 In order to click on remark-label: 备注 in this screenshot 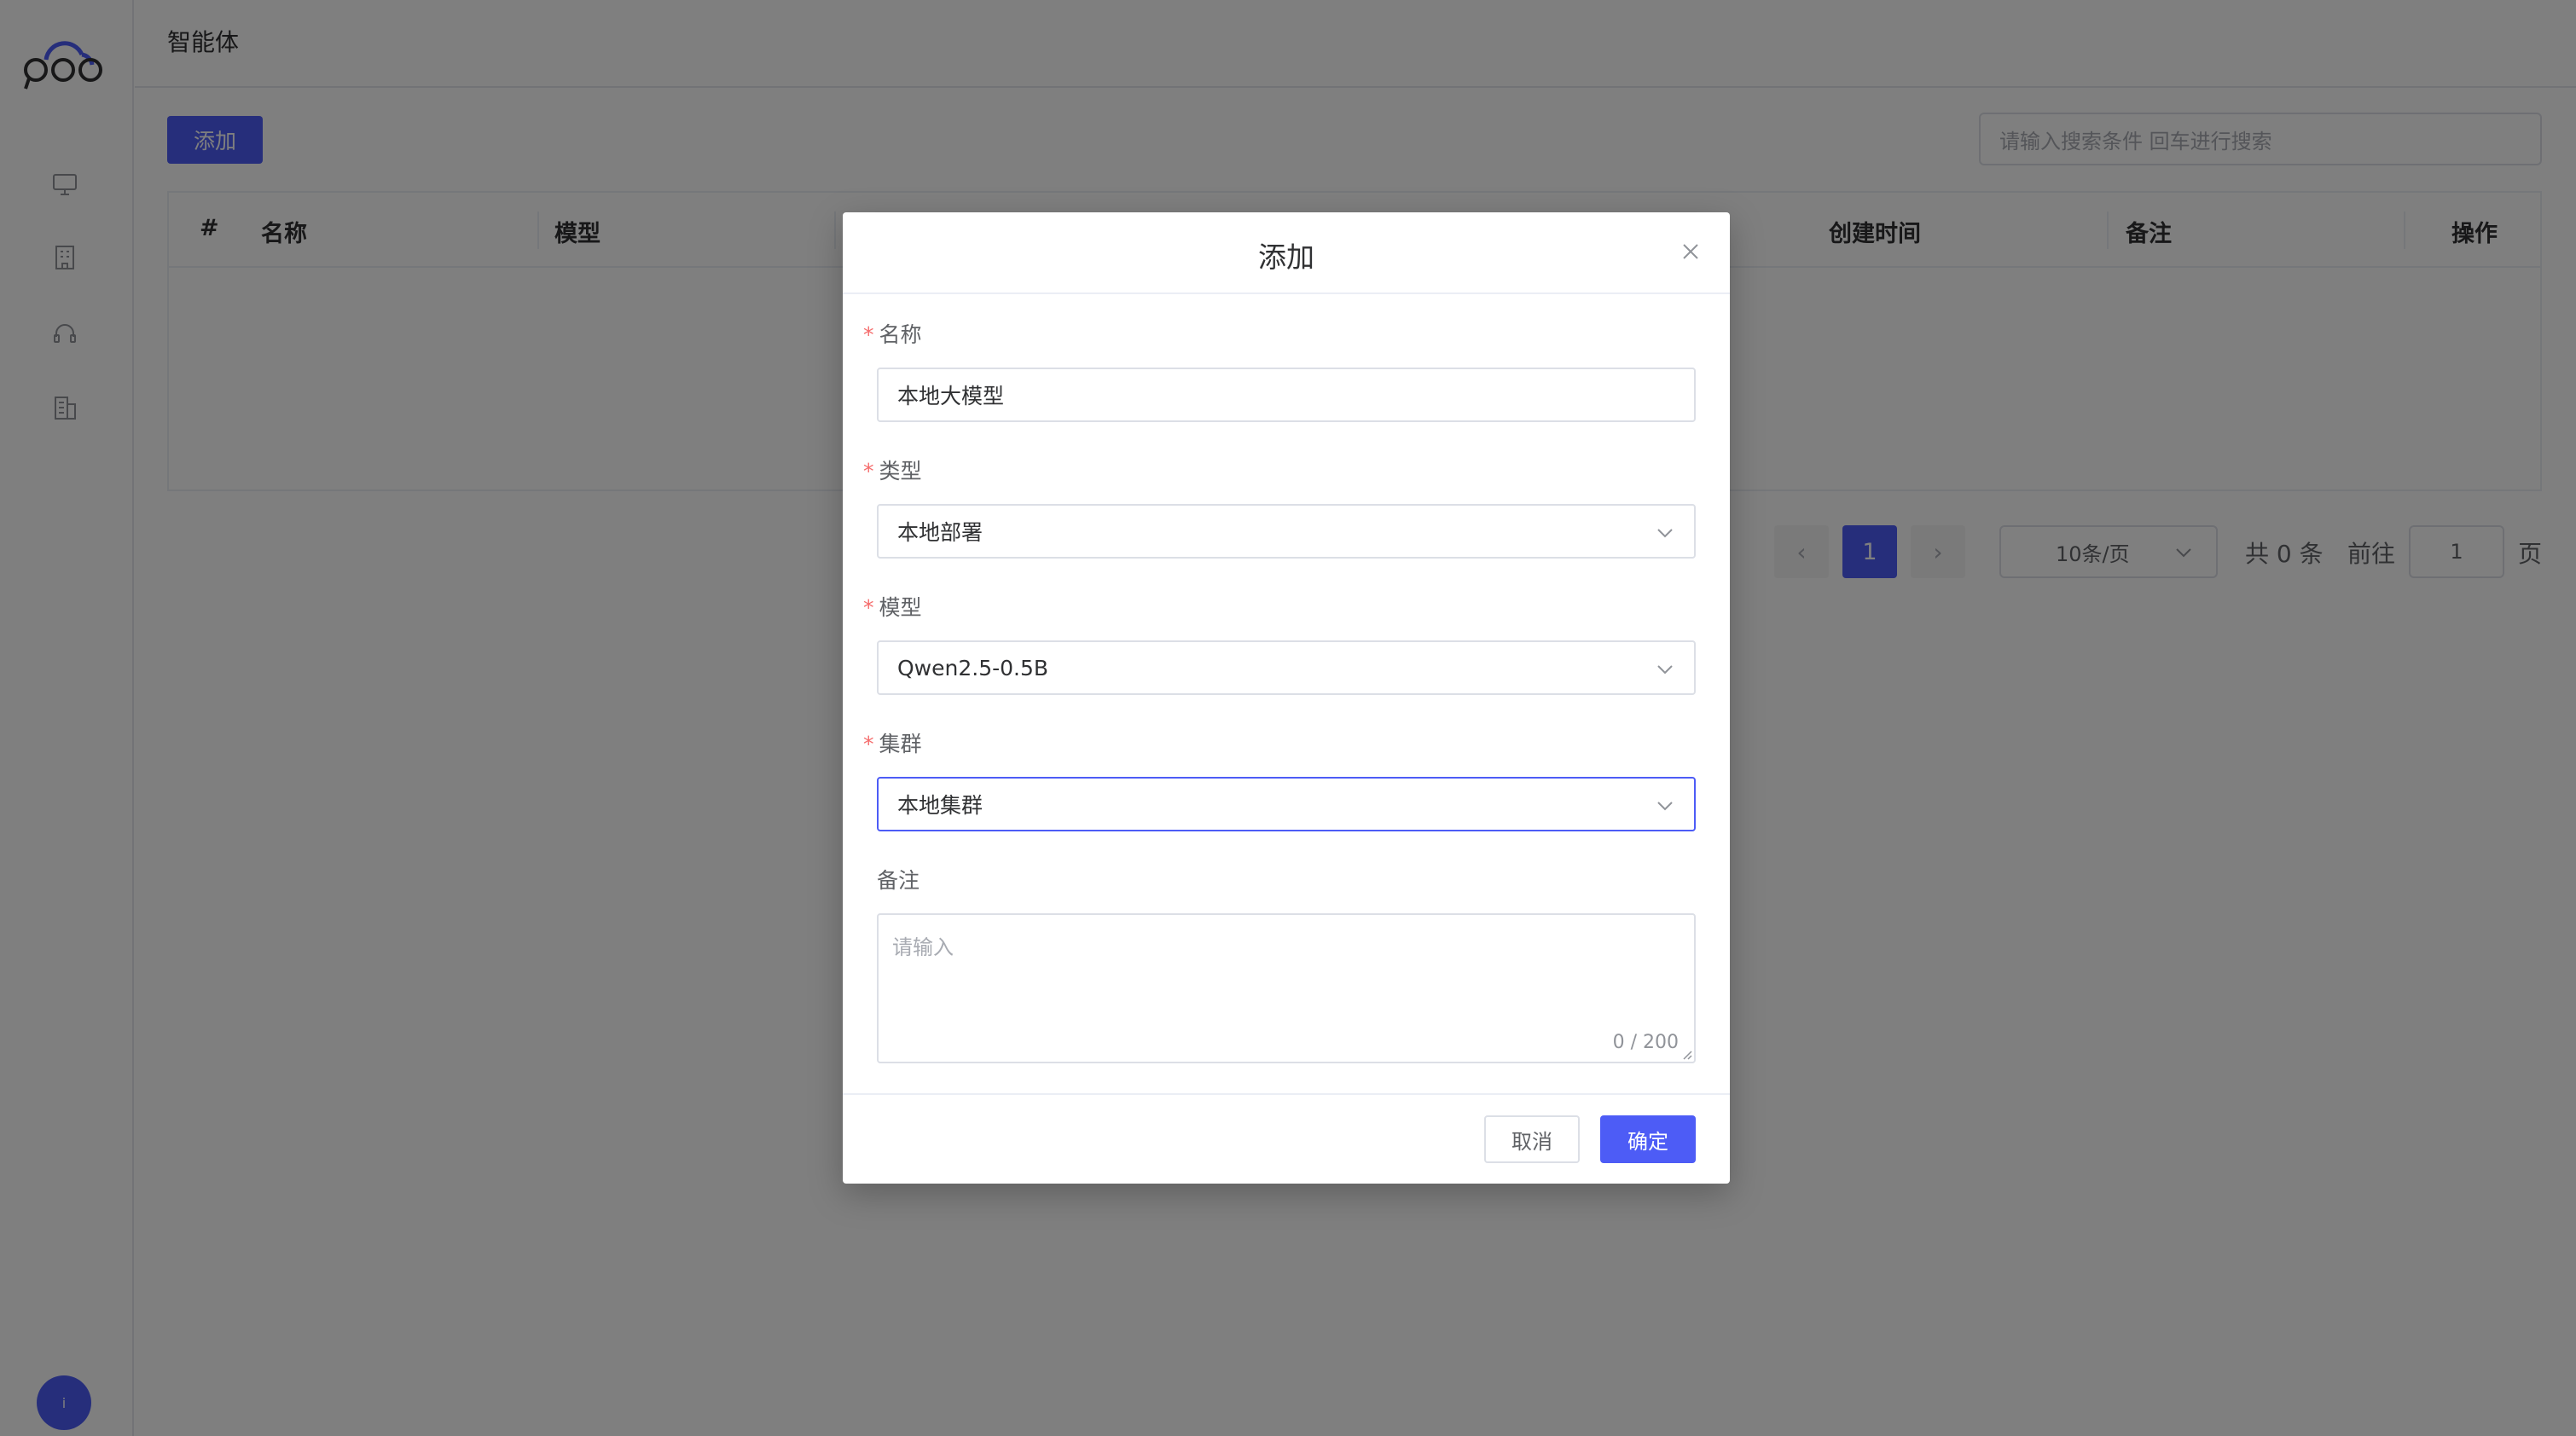, I will do `click(898, 880)`.